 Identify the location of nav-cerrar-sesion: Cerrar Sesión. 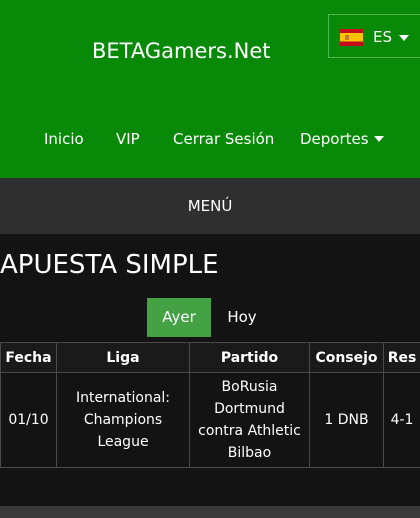
(223, 139).